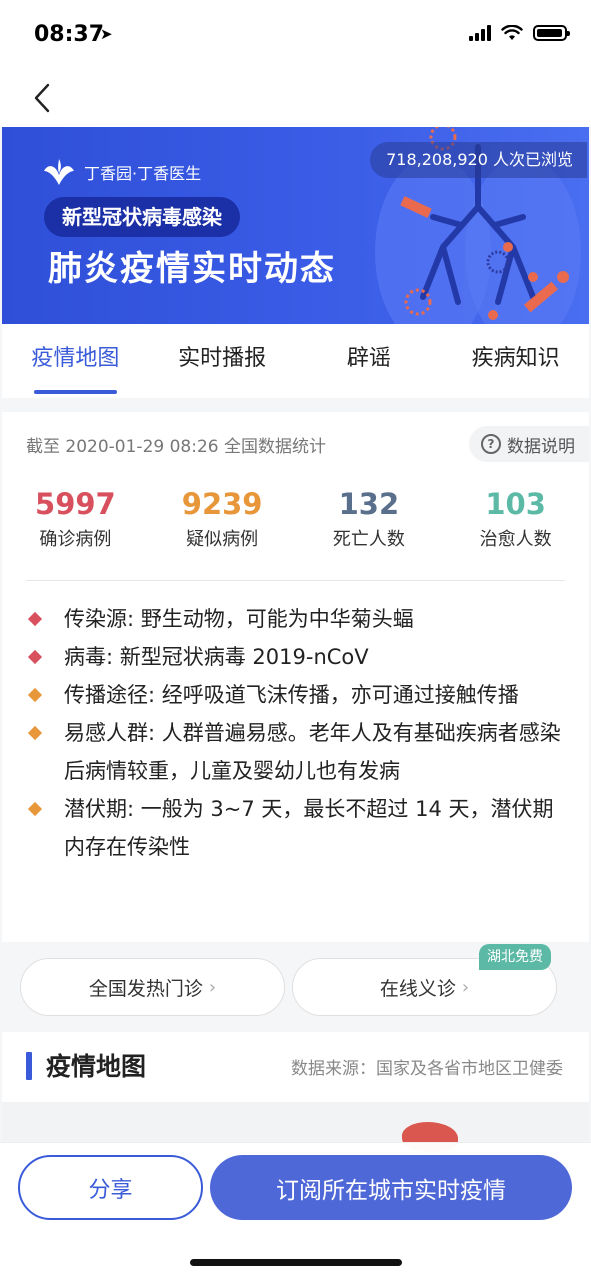 This screenshot has height=1279, width=591. Describe the element at coordinates (369, 361) in the screenshot. I see `tab-rumor: 辟谣` at that location.